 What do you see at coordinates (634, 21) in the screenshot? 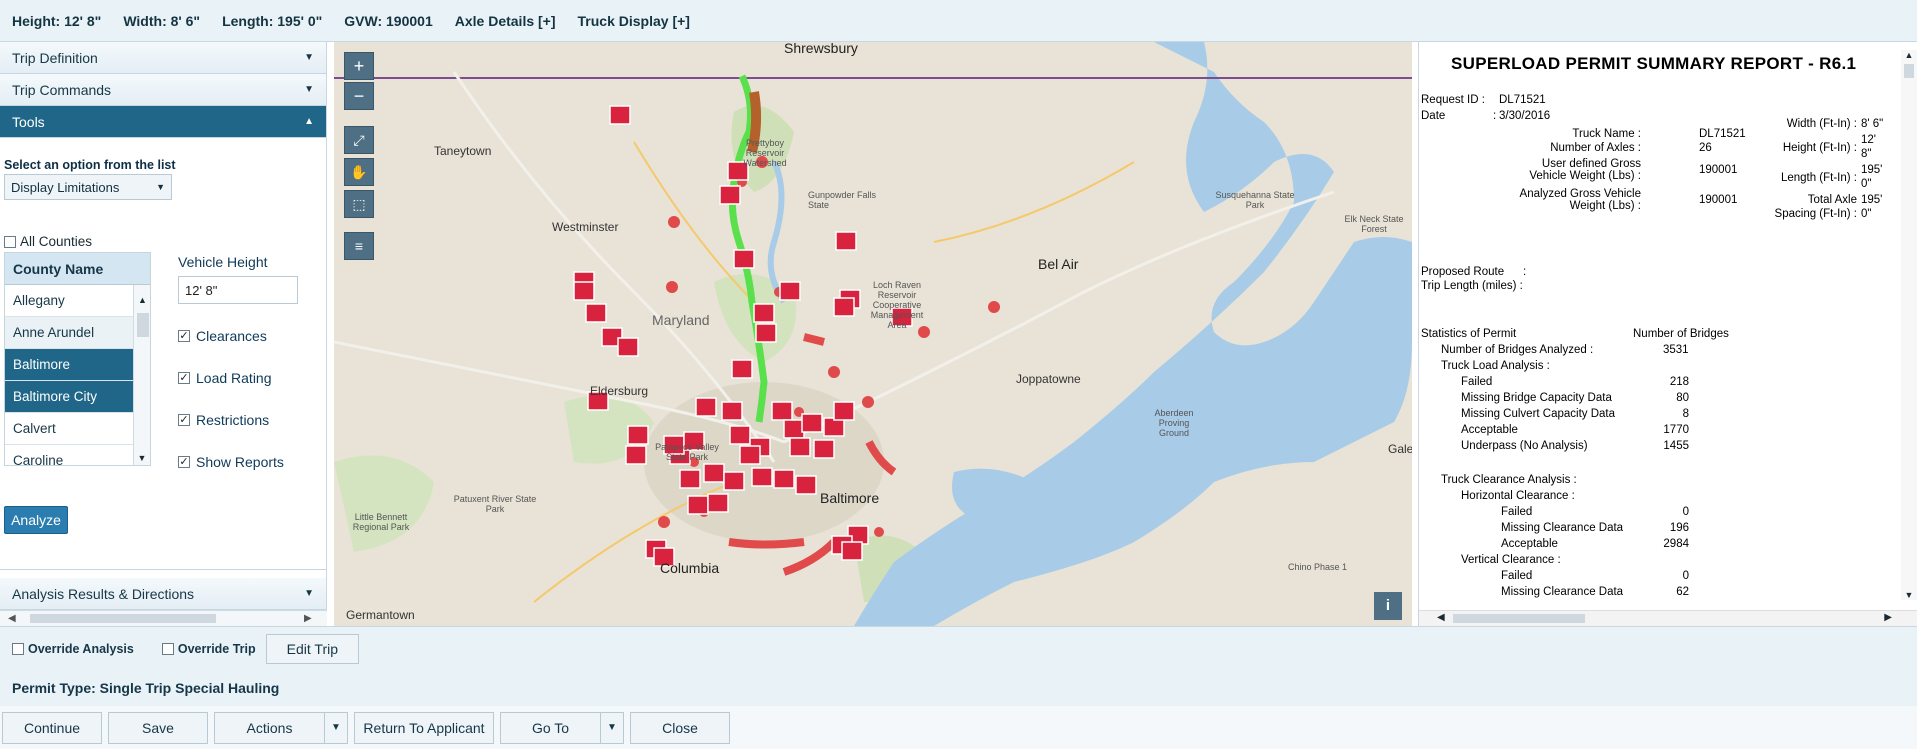
I see `truck-display-toggle: Truck Display [+]` at bounding box center [634, 21].